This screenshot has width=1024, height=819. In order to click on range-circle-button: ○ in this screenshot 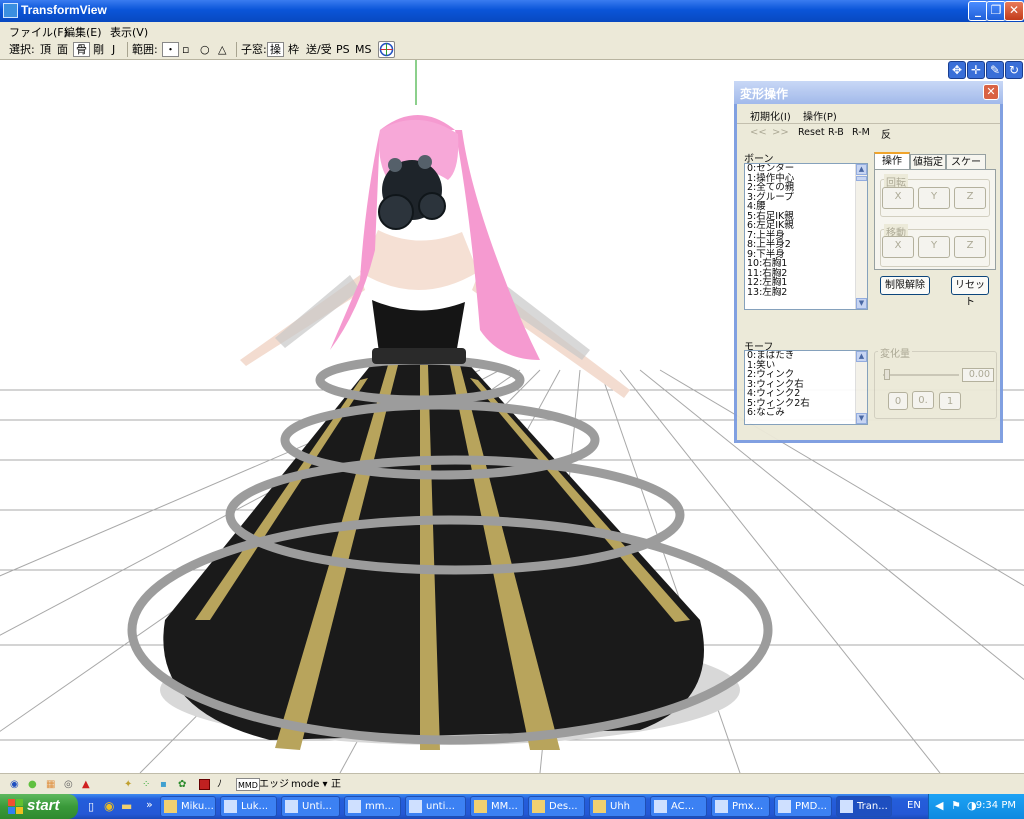, I will do `click(205, 49)`.